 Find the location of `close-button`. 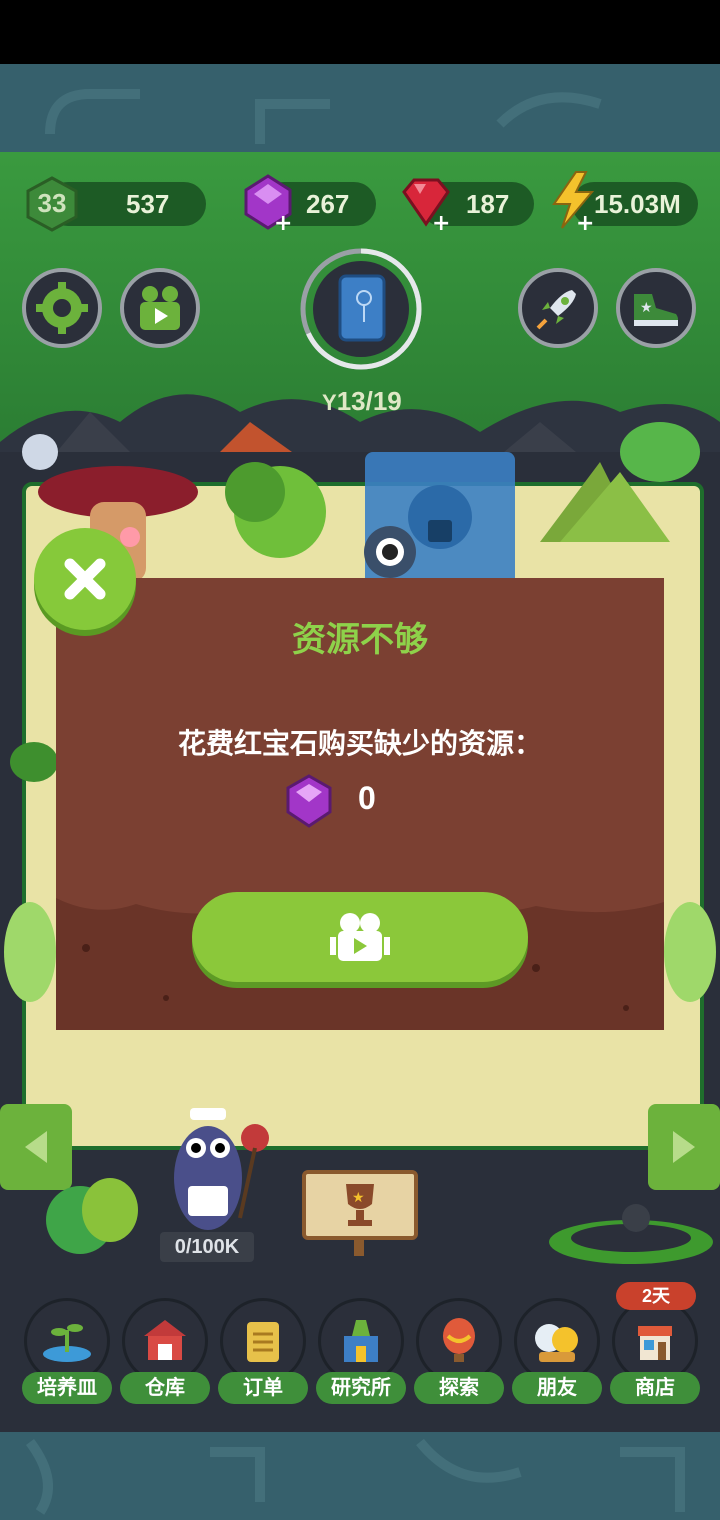

close-button is located at coordinates (85, 579).